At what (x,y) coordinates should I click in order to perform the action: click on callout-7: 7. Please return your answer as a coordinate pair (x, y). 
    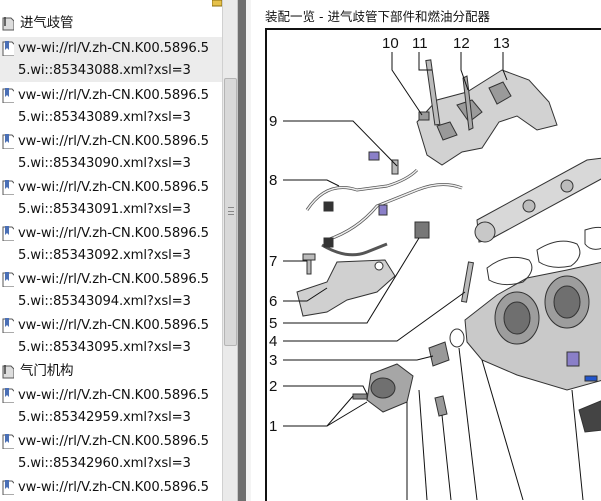
    Looking at the image, I should click on (273, 261).